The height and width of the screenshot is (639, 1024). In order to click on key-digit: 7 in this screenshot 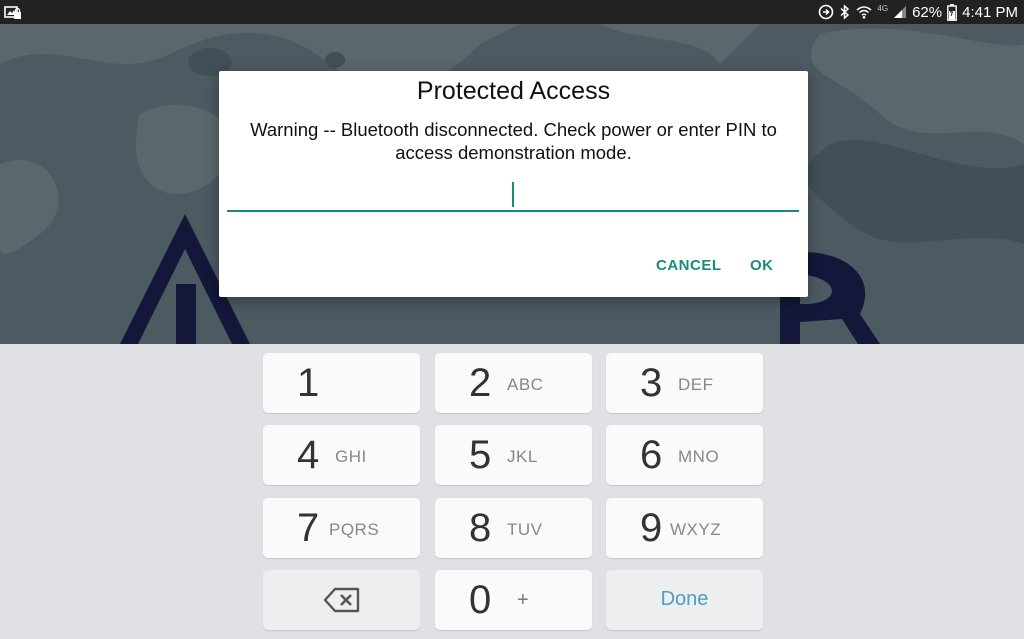, I will do `click(308, 528)`.